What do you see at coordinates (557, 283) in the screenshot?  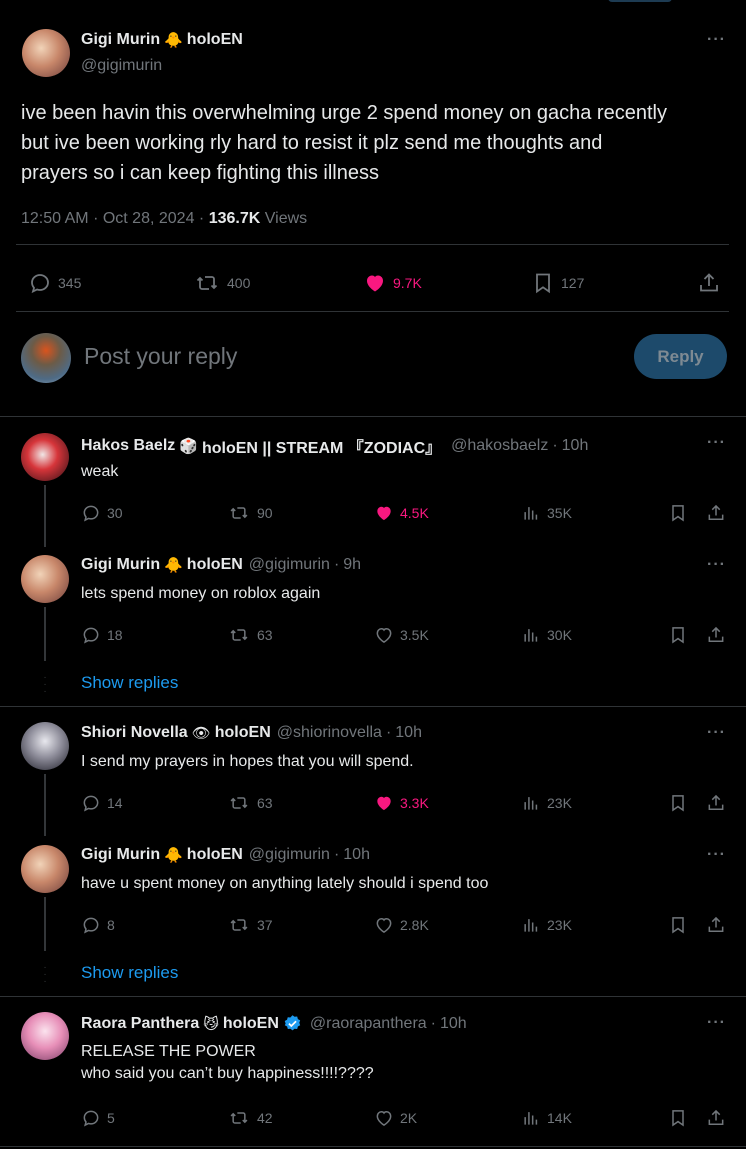 I see `bookmark-action: 127` at bounding box center [557, 283].